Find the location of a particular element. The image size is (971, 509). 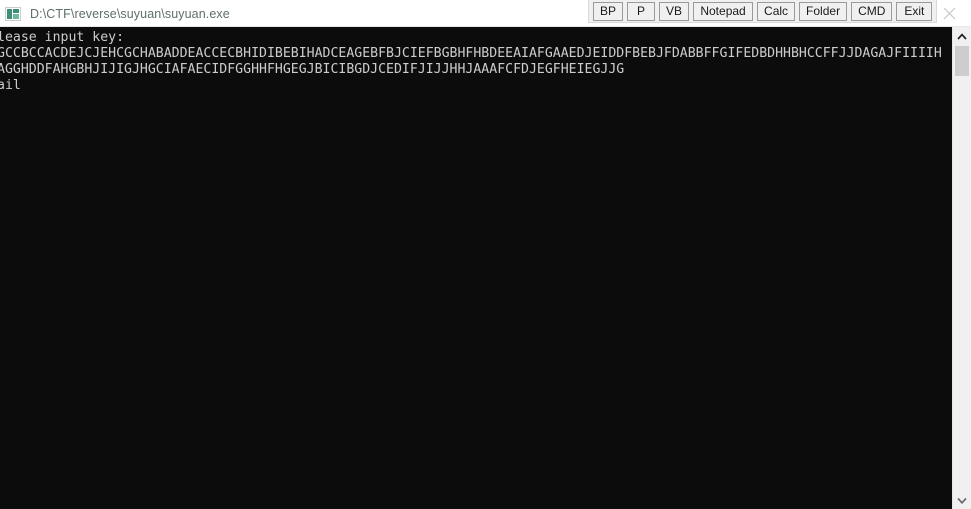

toolbar: BP P VB Notepad Calc Folder CMD Exit is located at coordinates (763, 11).